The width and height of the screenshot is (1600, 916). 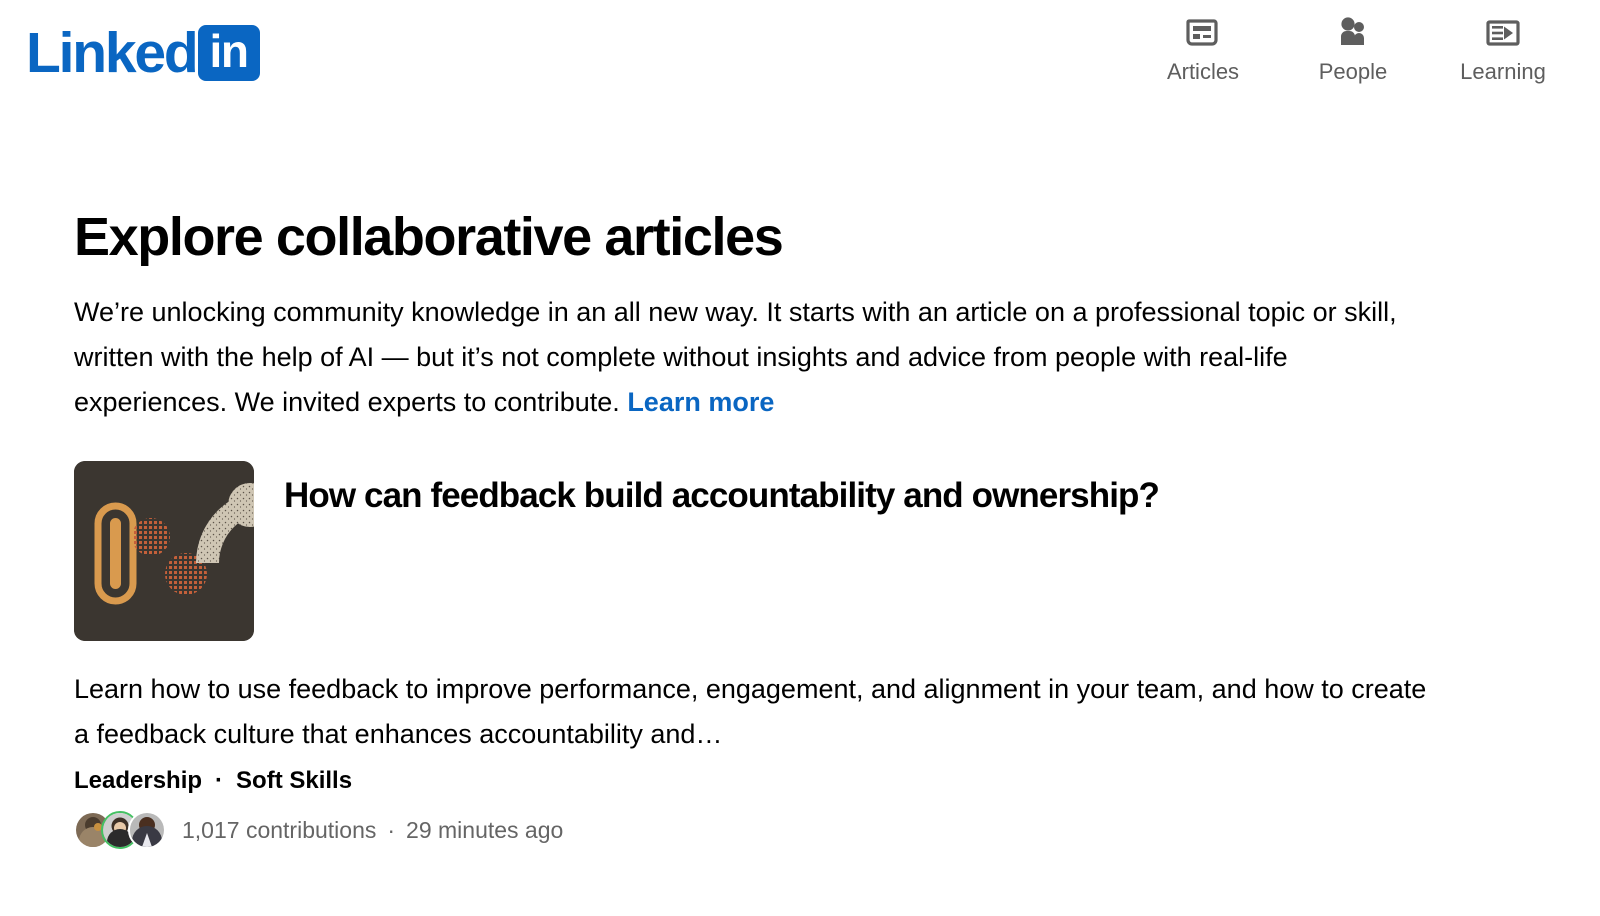 I want to click on logo-wordmark: Linked, so click(x=112, y=52).